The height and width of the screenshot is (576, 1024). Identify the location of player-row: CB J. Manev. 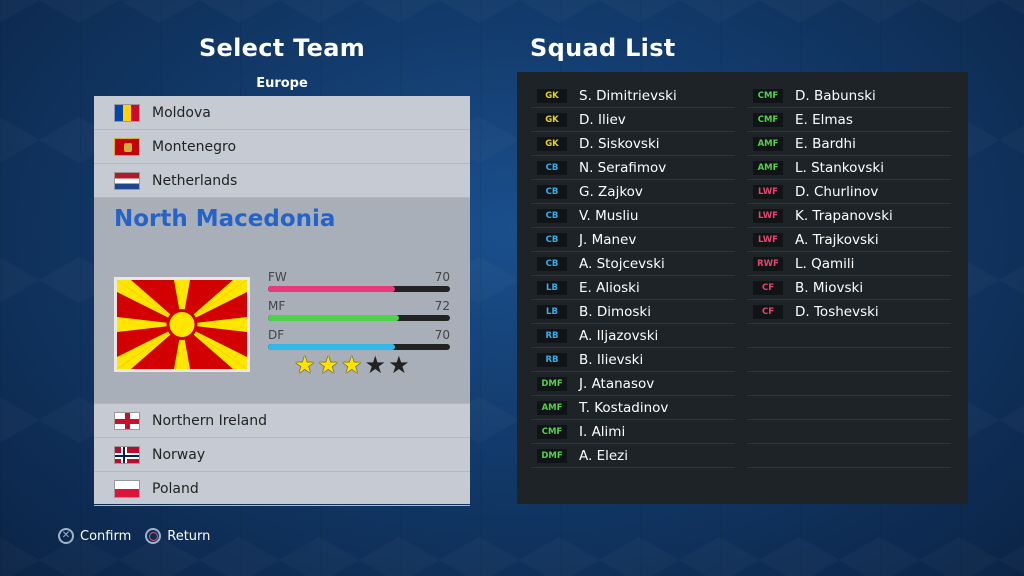
(633, 240).